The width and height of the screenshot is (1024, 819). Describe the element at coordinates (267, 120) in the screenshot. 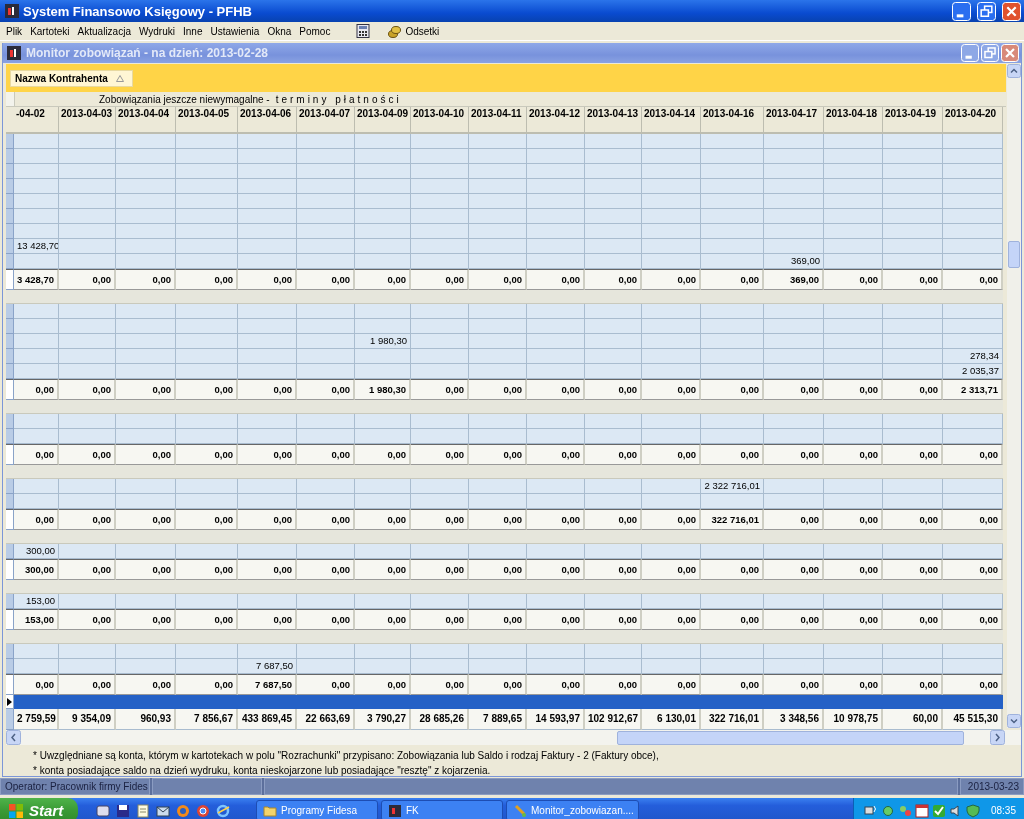

I see `column-header: 2013-04-06` at that location.